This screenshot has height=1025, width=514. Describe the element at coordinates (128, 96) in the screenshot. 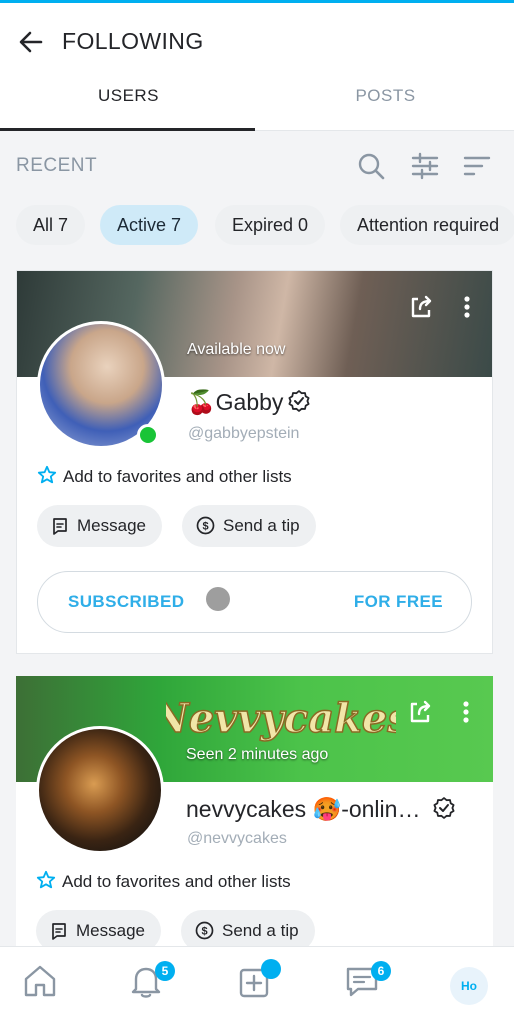

I see `tab-users: USERS` at that location.